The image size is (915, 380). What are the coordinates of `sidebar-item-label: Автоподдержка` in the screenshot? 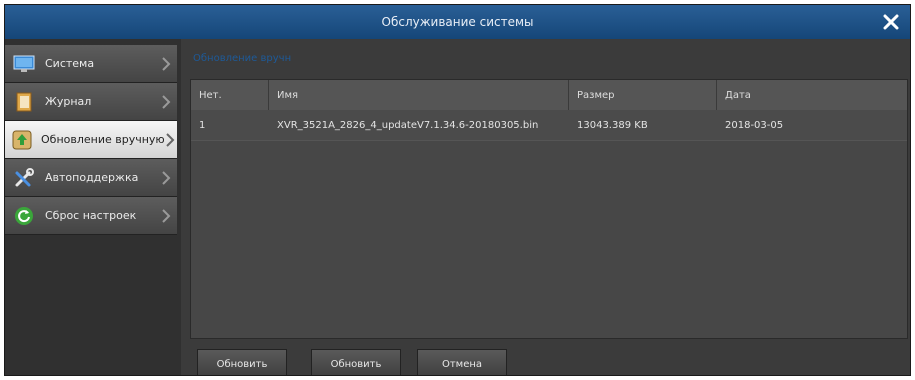 It's located at (92, 177).